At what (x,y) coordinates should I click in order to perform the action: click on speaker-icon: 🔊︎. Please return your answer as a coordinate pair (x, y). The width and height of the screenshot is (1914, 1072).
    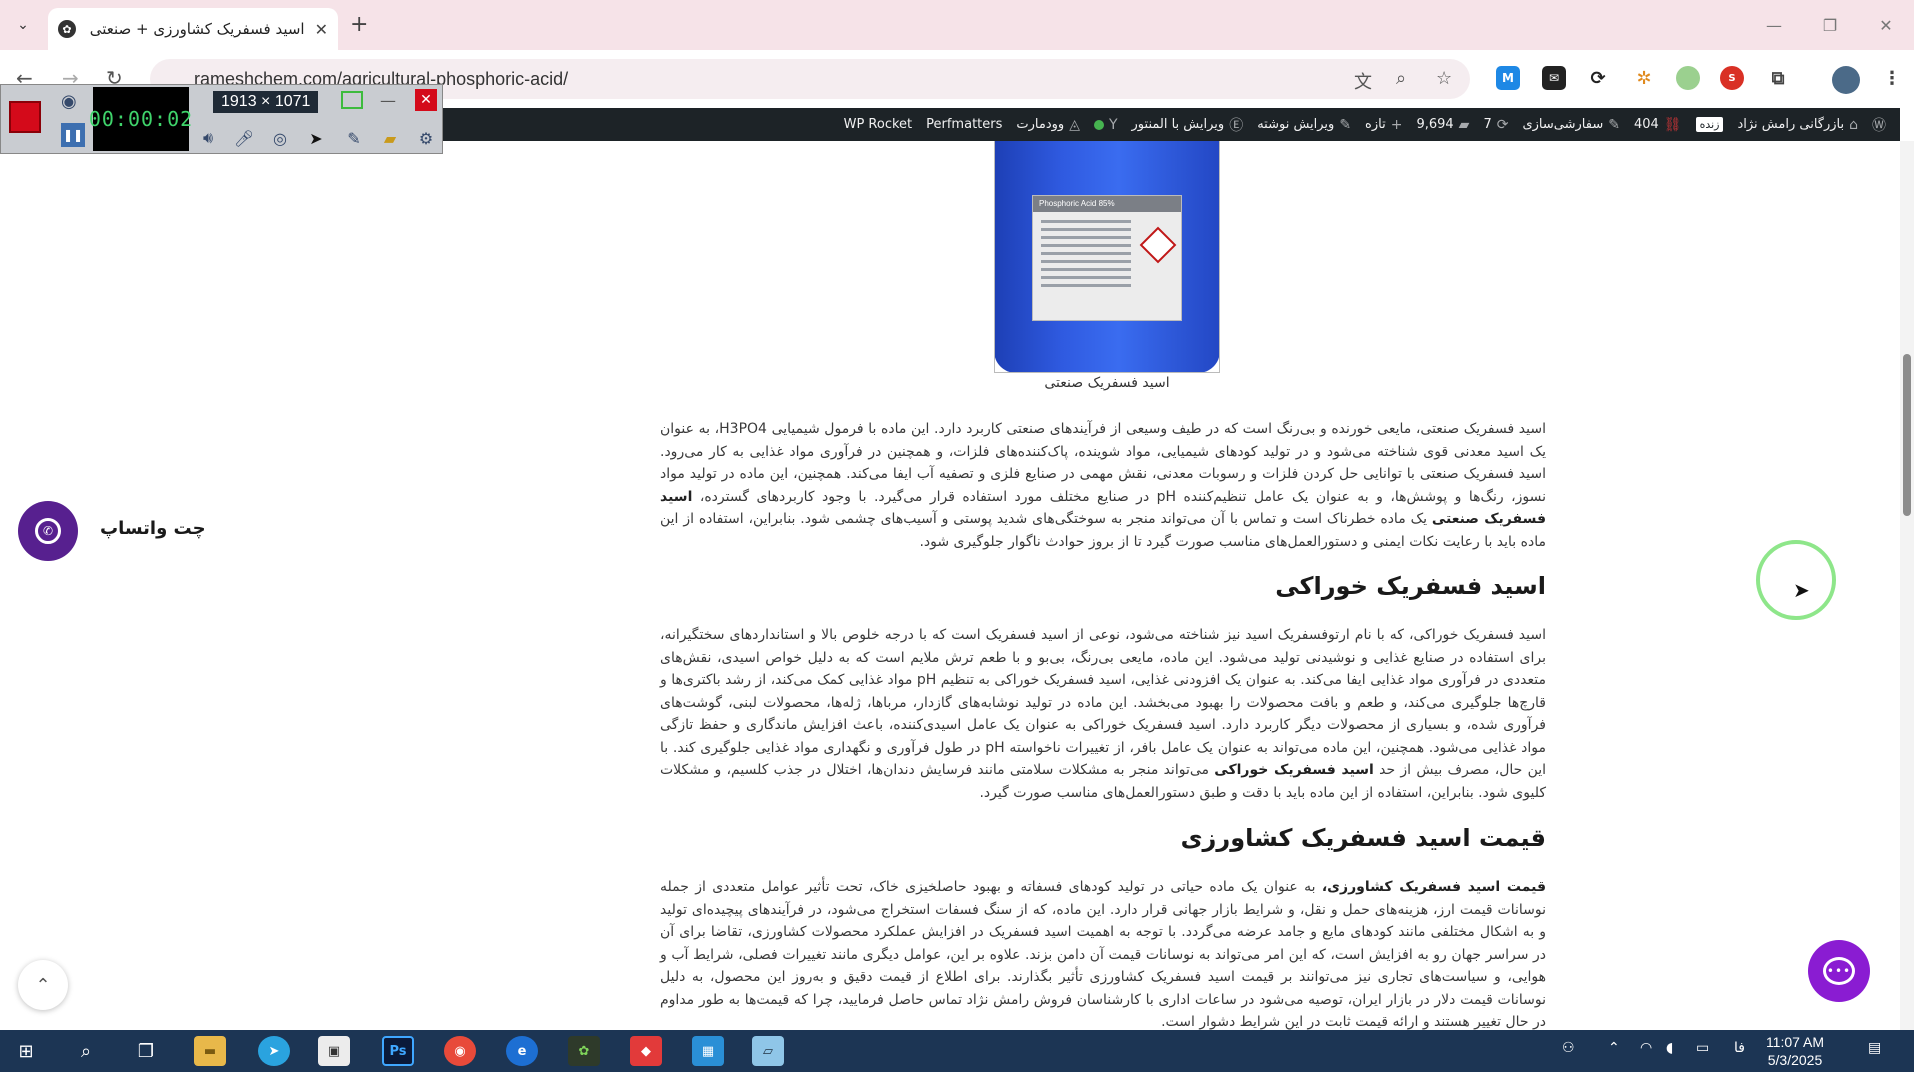
    Looking at the image, I should click on (208, 138).